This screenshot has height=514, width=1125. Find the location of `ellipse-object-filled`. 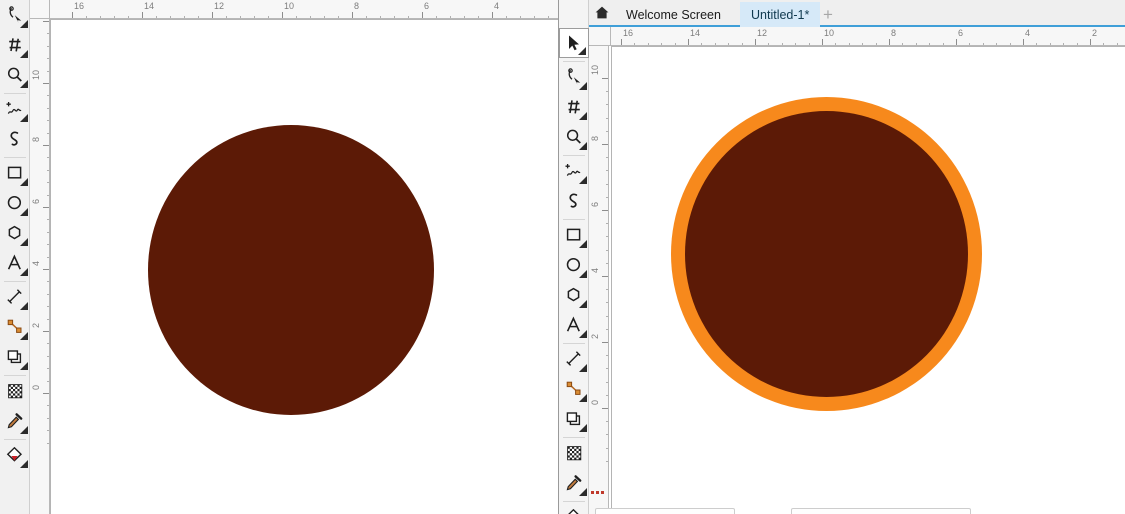

ellipse-object-filled is located at coordinates (291, 270).